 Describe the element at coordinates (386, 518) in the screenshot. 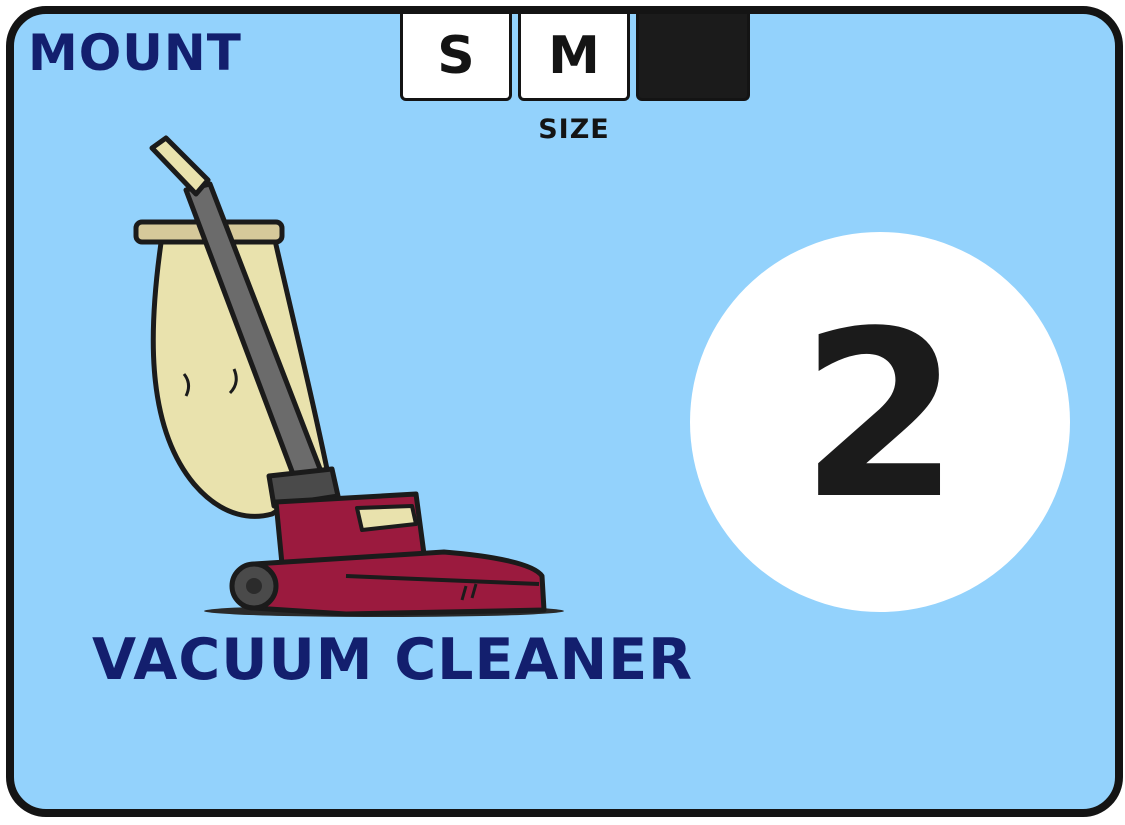

I see `indicator-window` at that location.